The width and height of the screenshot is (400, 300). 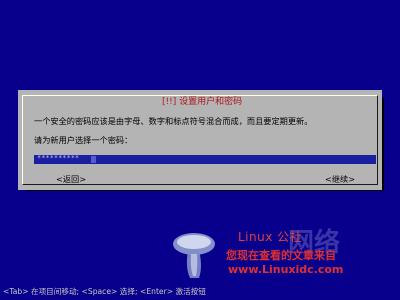 I want to click on watermark-subtitle: 您现在查看的文章来自, so click(x=281, y=255).